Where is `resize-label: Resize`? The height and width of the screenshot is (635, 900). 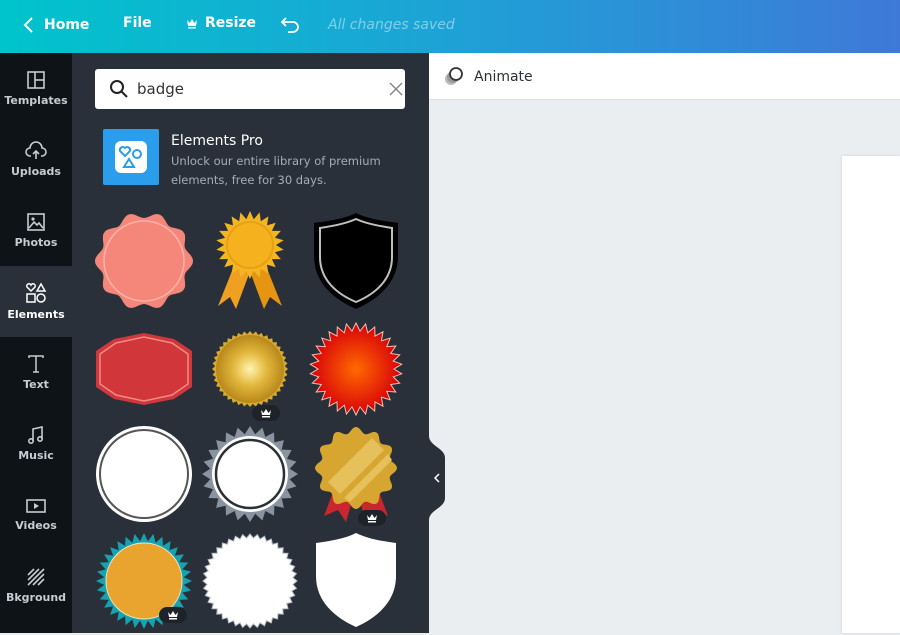
resize-label: Resize is located at coordinates (231, 23).